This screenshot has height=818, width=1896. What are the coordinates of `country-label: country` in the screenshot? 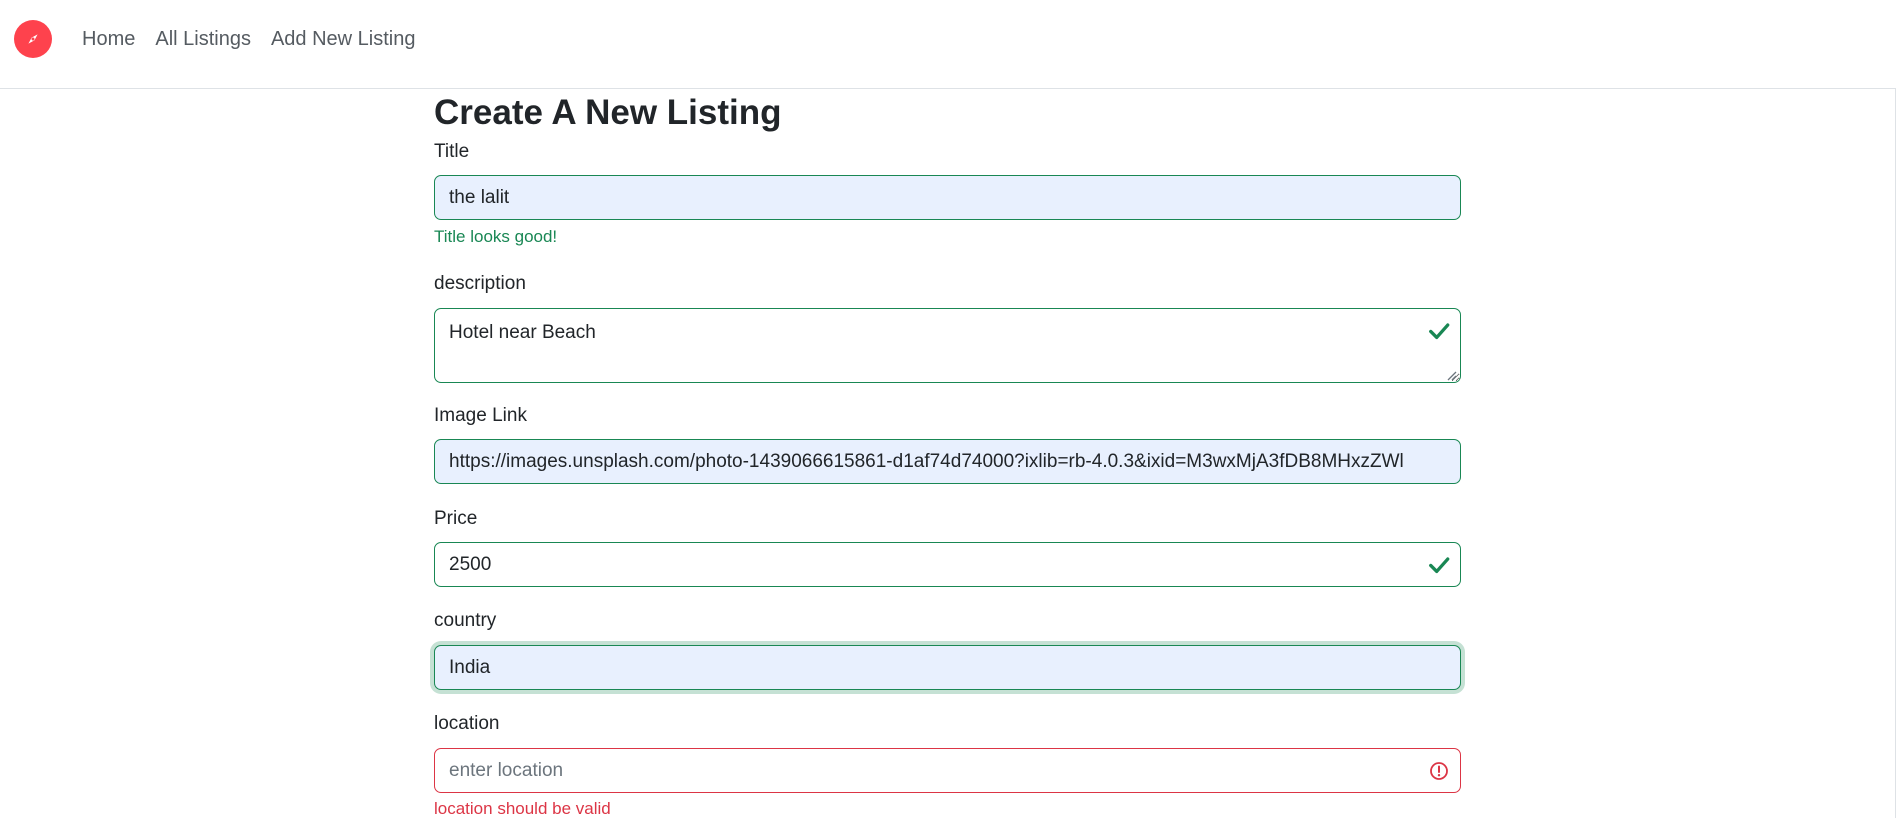 It's located at (465, 620).